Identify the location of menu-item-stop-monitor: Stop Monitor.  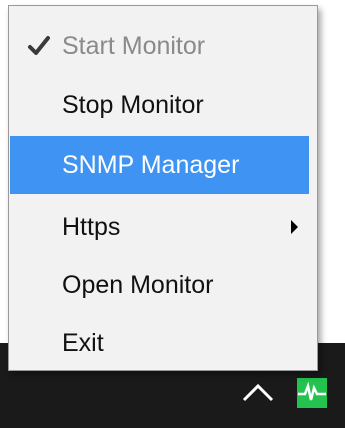
(160, 105).